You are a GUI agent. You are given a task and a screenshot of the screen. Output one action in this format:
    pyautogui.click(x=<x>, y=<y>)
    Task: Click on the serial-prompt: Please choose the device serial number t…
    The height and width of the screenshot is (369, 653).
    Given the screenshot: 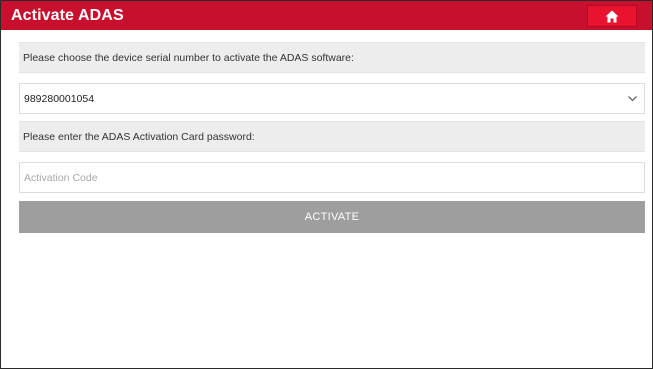 What is the action you would take?
    pyautogui.click(x=332, y=57)
    